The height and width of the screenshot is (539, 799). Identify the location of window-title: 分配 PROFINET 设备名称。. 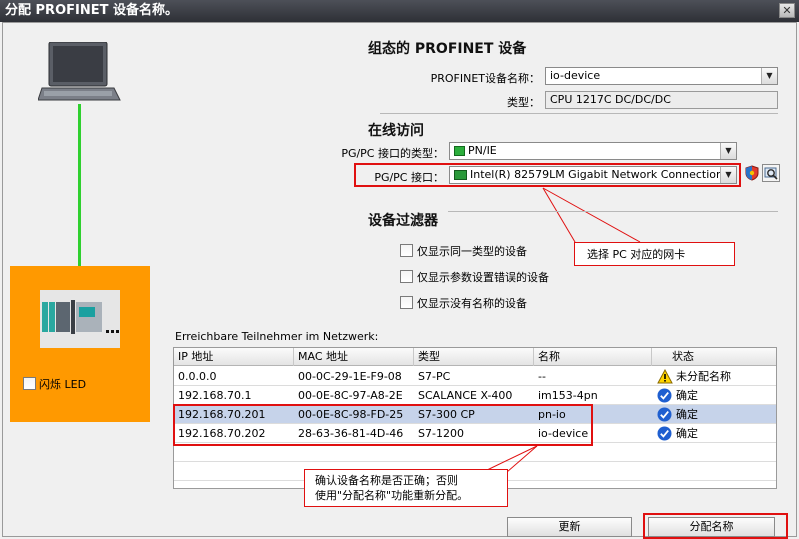
(91, 10).